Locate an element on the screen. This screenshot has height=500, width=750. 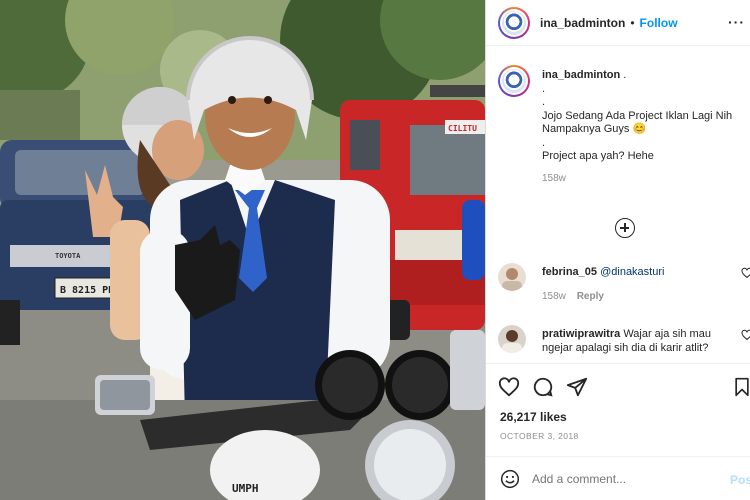
more-icon: ··· is located at coordinates (736, 22).